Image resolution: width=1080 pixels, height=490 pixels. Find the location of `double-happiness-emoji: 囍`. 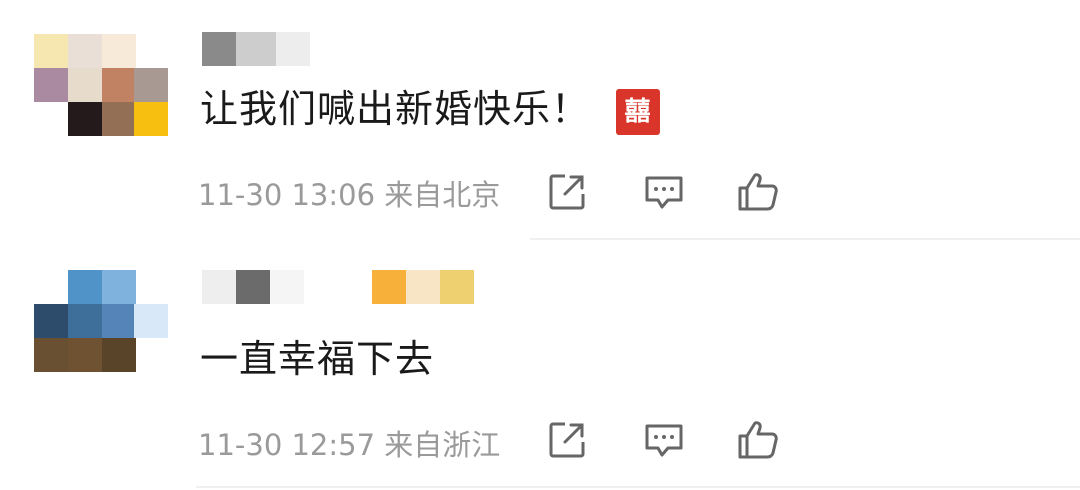

double-happiness-emoji: 囍 is located at coordinates (638, 111).